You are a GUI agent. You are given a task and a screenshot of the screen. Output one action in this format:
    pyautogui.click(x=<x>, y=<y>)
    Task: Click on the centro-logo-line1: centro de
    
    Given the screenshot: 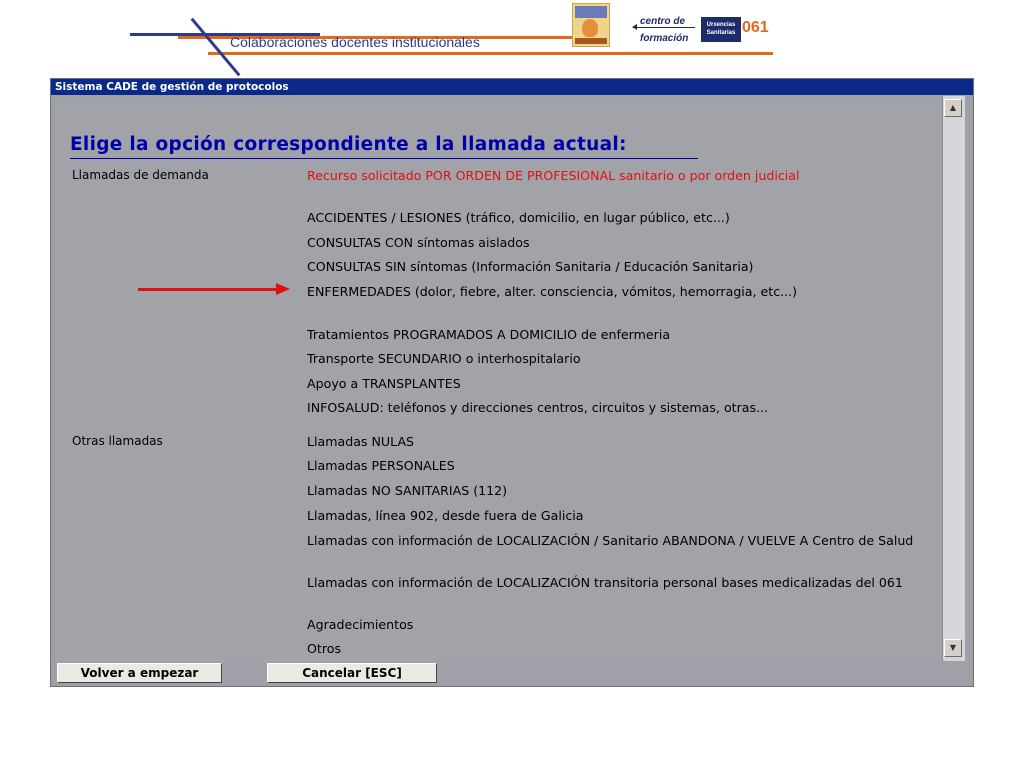 What is the action you would take?
    pyautogui.click(x=663, y=21)
    